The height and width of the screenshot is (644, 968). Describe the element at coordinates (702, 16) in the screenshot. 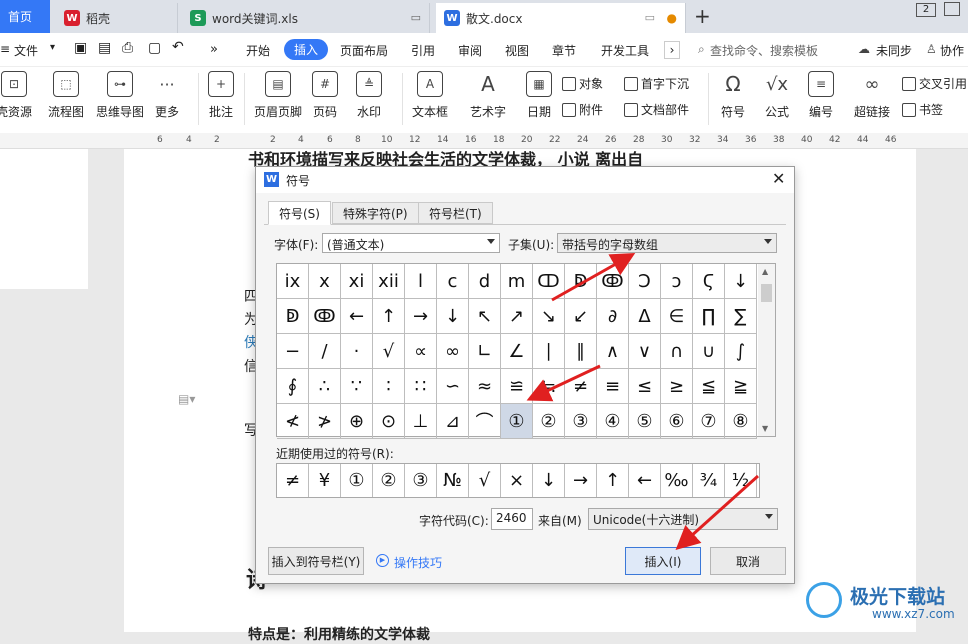

I see `new-tab-button: +` at that location.